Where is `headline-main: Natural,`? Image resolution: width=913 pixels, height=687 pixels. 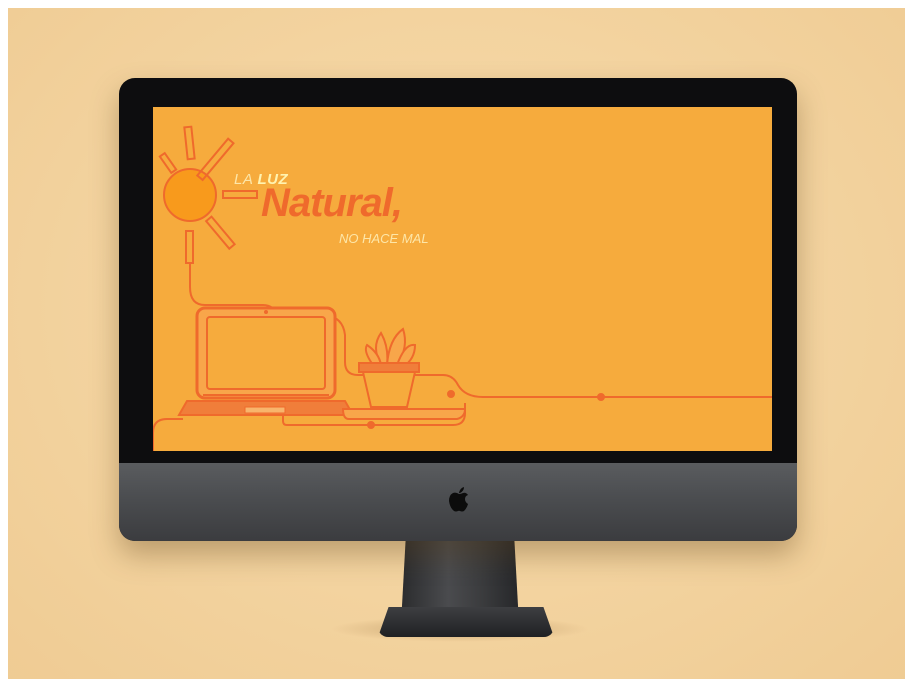 headline-main: Natural, is located at coordinates (332, 203).